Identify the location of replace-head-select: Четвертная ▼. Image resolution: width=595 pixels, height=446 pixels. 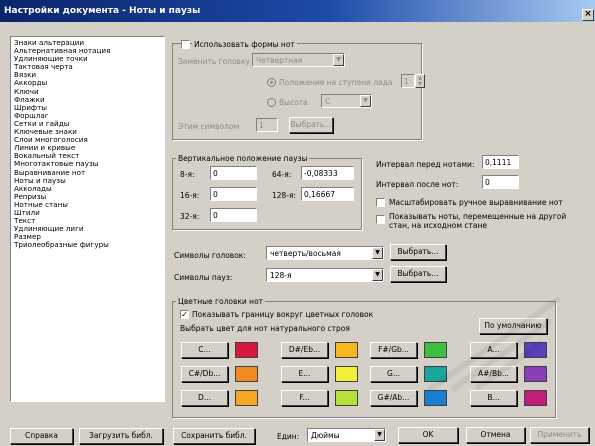
(298, 60).